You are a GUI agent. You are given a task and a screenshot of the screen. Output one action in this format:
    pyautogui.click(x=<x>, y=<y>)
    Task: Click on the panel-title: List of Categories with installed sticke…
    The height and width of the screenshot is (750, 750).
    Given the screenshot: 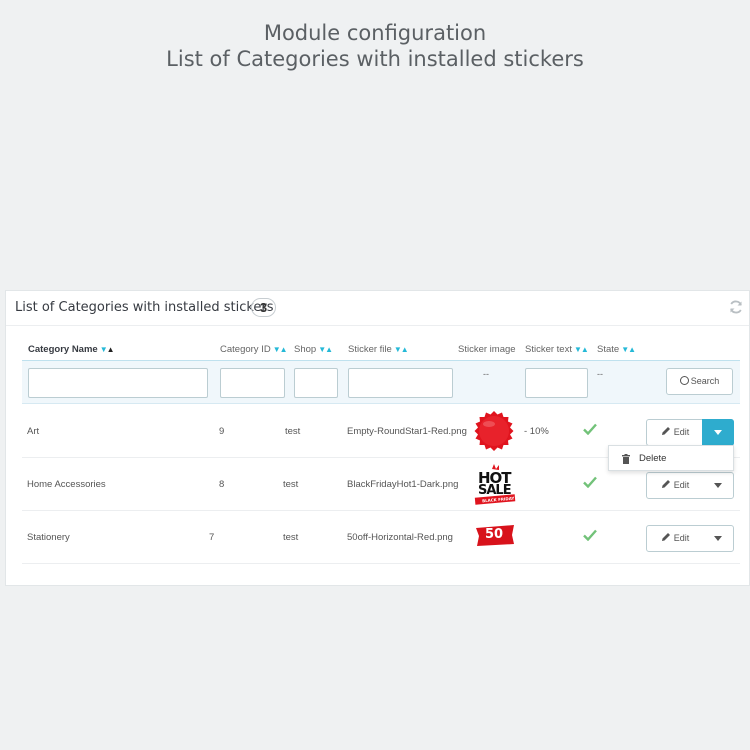 What is the action you would take?
    pyautogui.click(x=144, y=307)
    